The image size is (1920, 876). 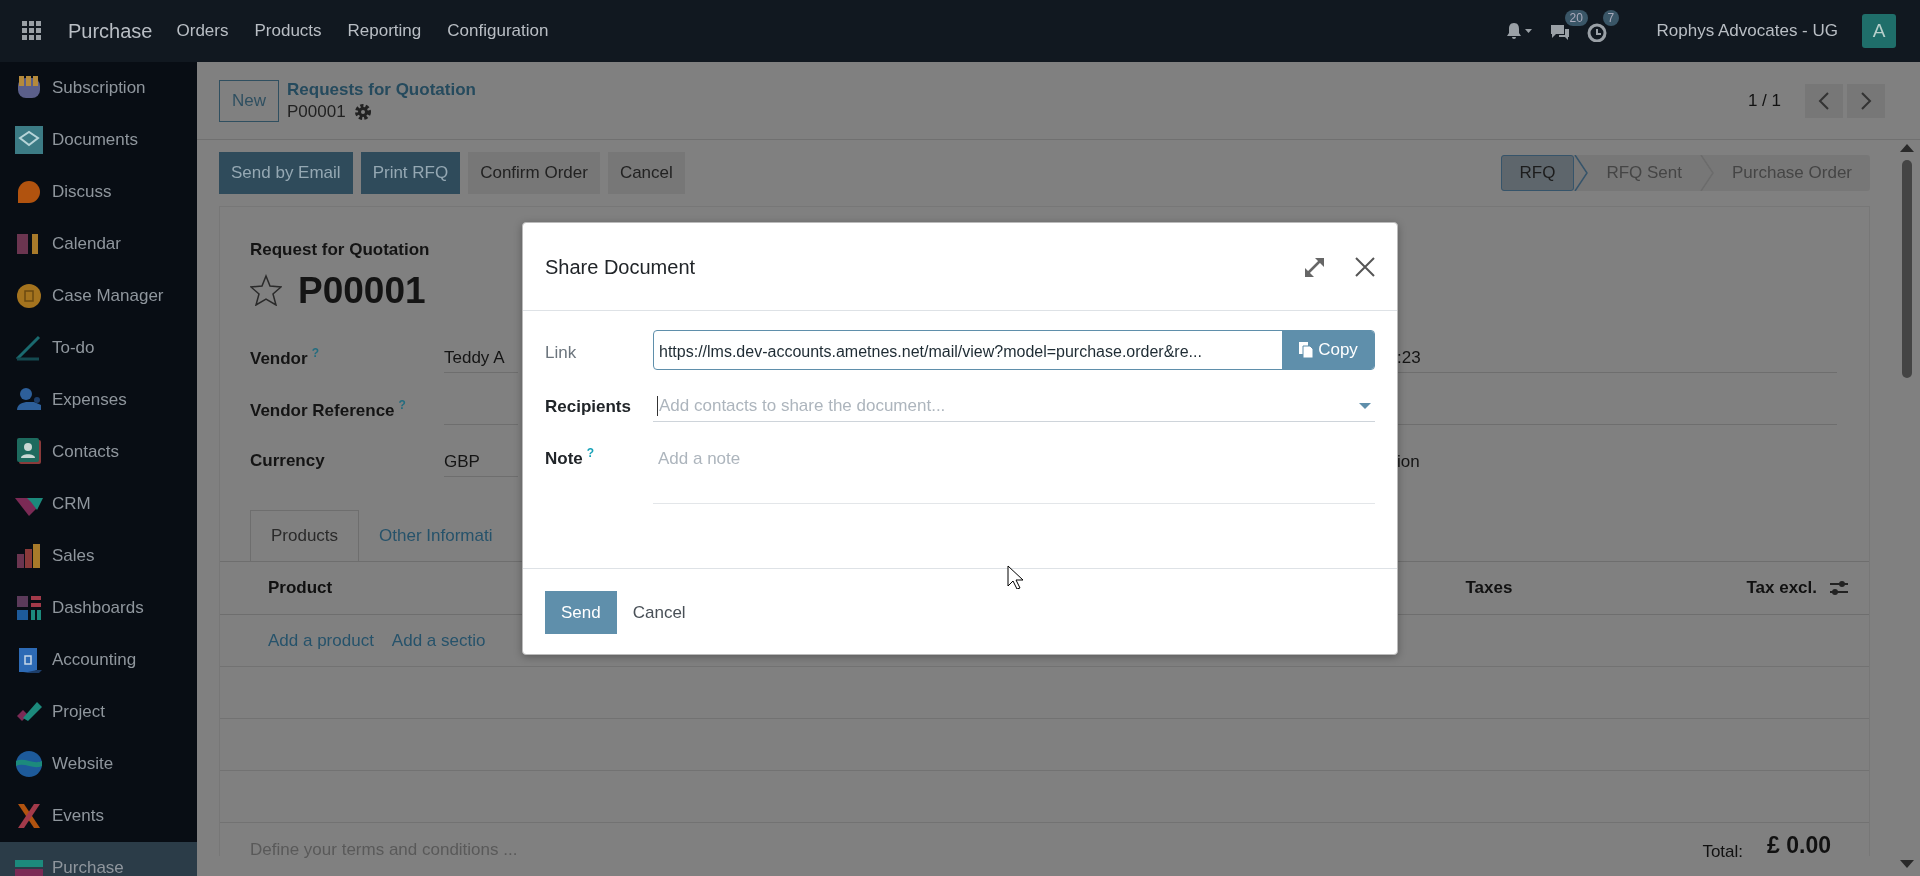 I want to click on count-badge: 7, so click(x=1611, y=18).